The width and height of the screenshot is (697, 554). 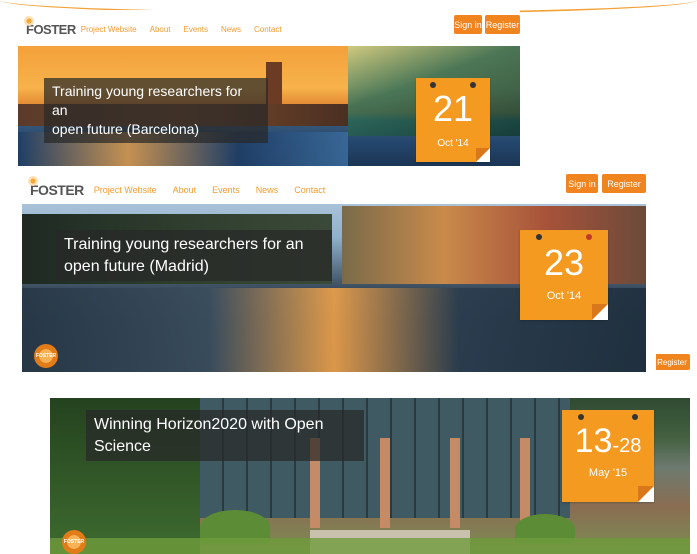 I want to click on event-caption: Winning Horizon2020 with Open Science, so click(x=225, y=436).